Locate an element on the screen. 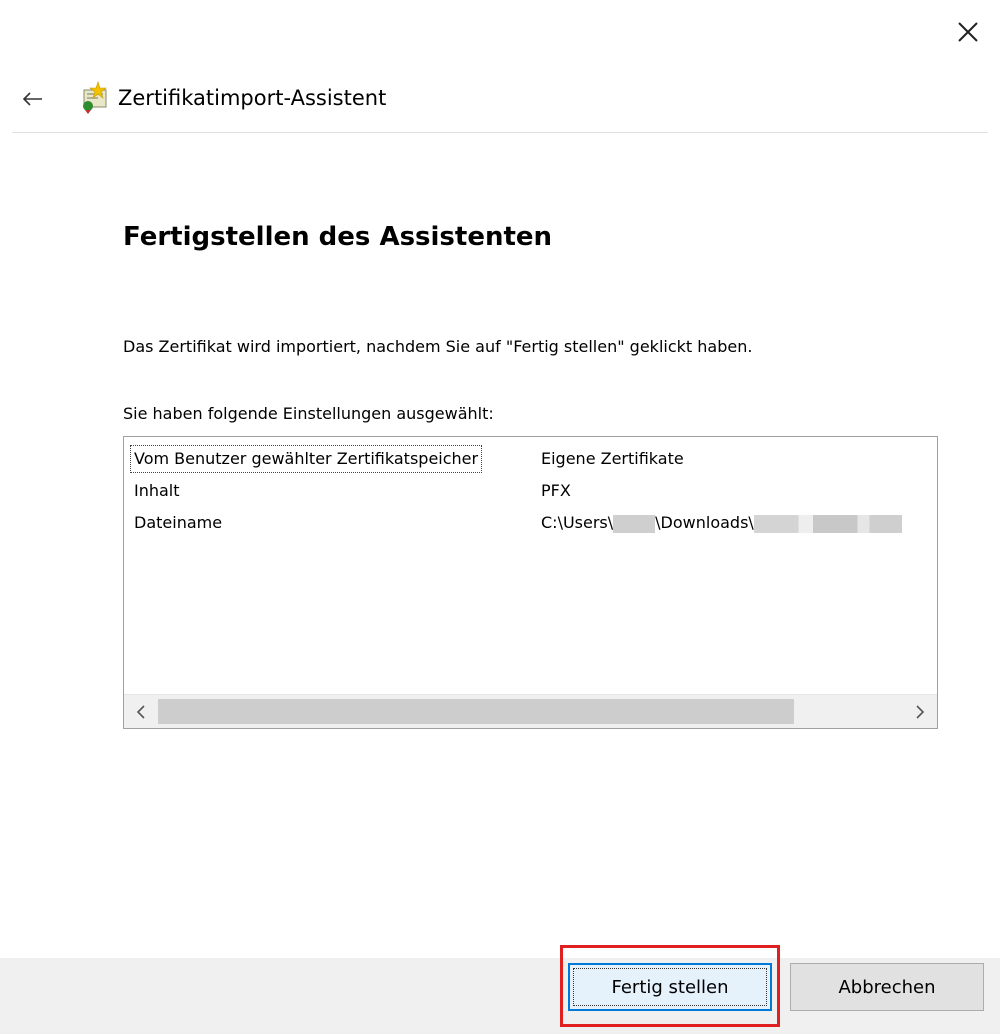 The height and width of the screenshot is (1034, 1000). close-button is located at coordinates (968, 32).